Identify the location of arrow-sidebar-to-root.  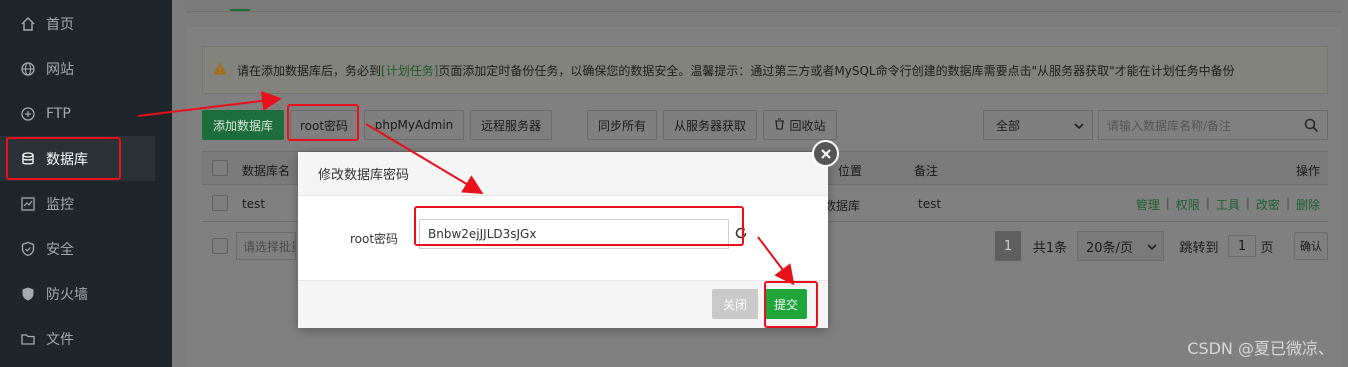
(209, 104).